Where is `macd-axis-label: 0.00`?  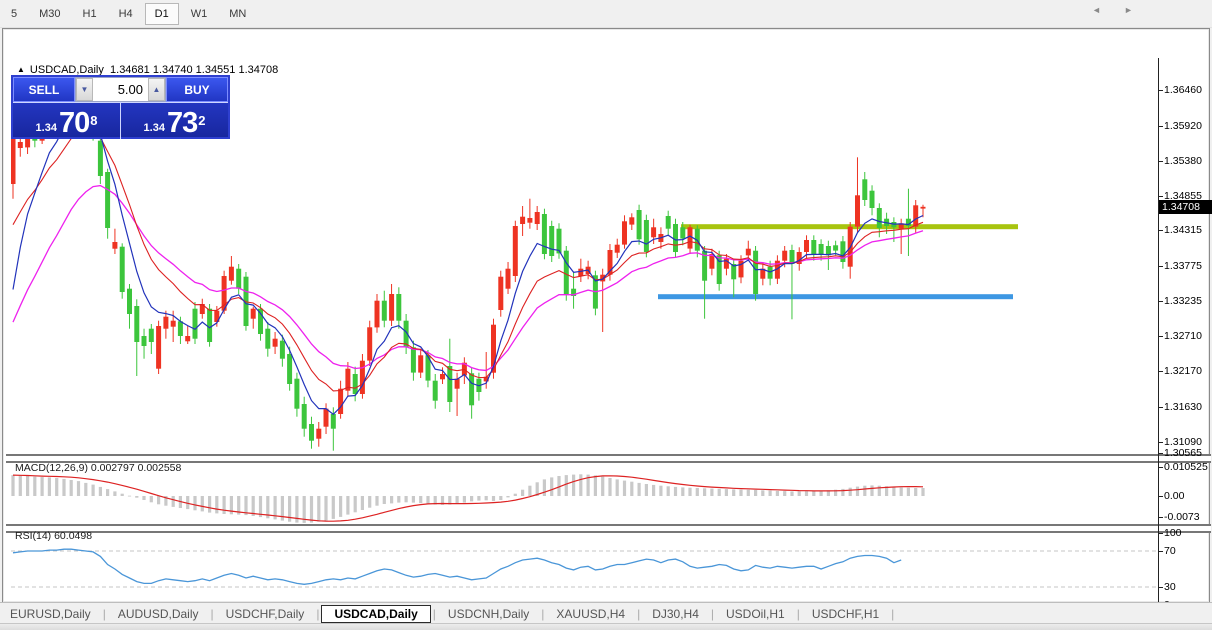
macd-axis-label: 0.00 is located at coordinates (1174, 496).